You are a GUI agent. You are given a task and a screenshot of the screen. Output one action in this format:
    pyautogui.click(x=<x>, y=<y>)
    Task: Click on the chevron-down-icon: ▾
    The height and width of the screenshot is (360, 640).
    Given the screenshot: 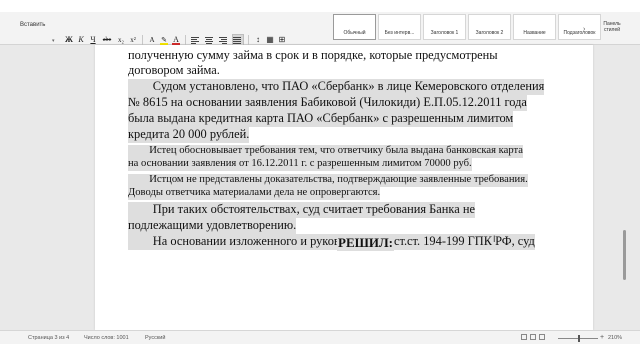 What is the action you would take?
    pyautogui.click(x=53, y=41)
    